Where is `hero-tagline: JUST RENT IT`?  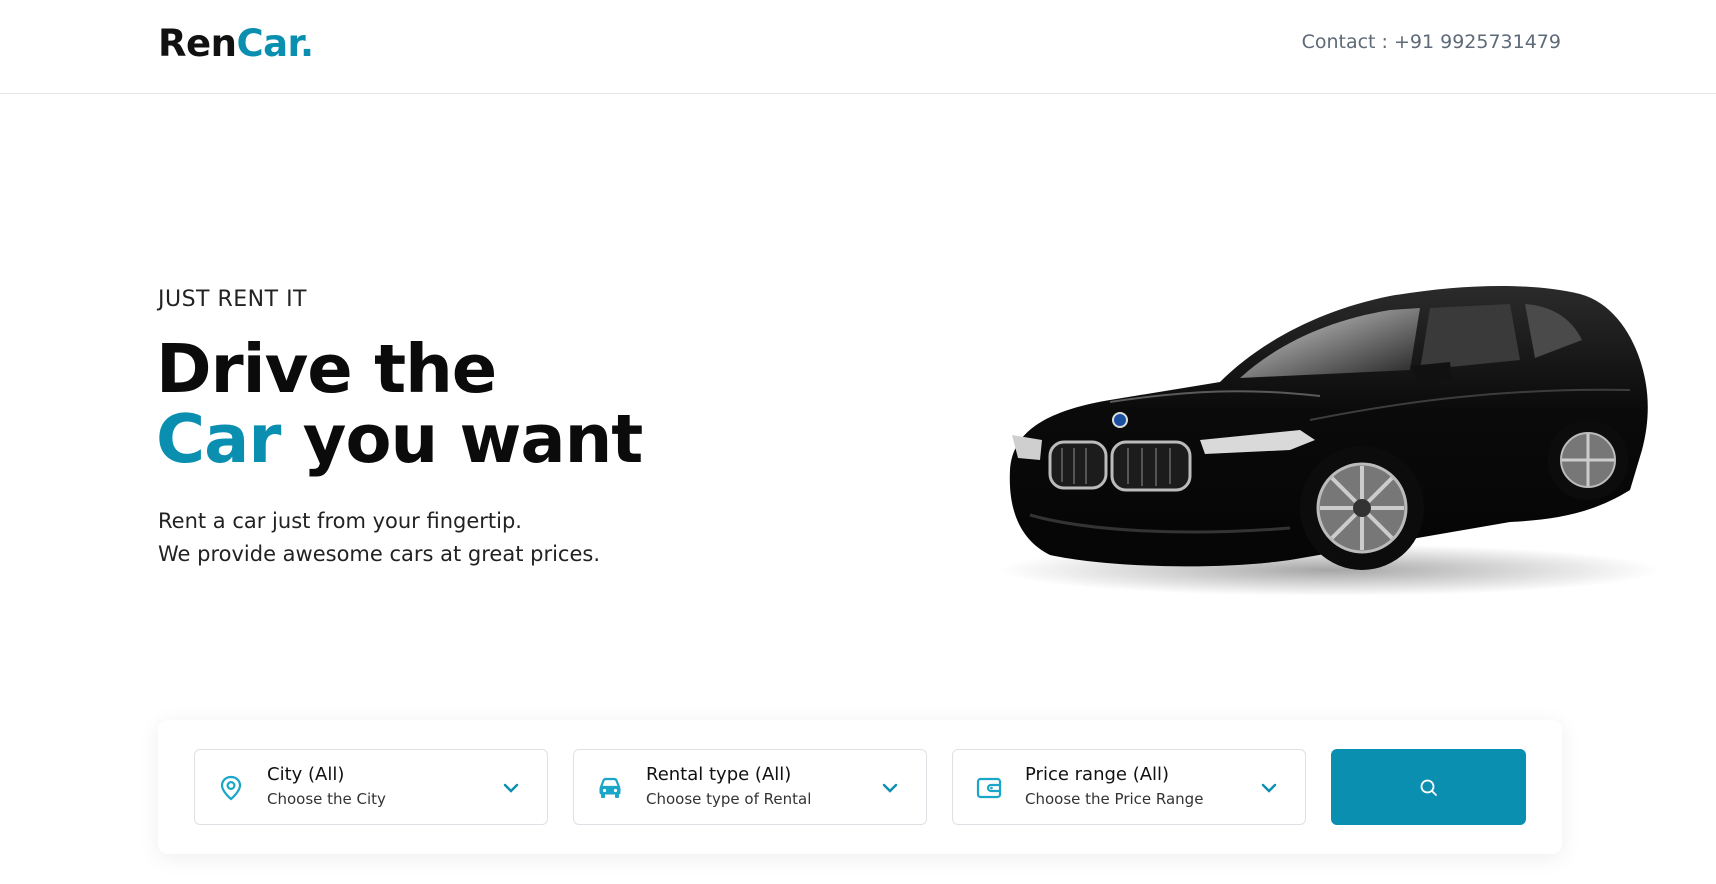 hero-tagline: JUST RENT IT is located at coordinates (232, 299).